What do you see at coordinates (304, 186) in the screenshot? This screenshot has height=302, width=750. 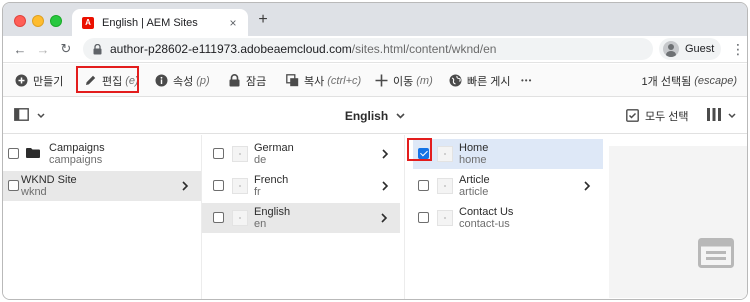 I see `list-item-french: French fr` at bounding box center [304, 186].